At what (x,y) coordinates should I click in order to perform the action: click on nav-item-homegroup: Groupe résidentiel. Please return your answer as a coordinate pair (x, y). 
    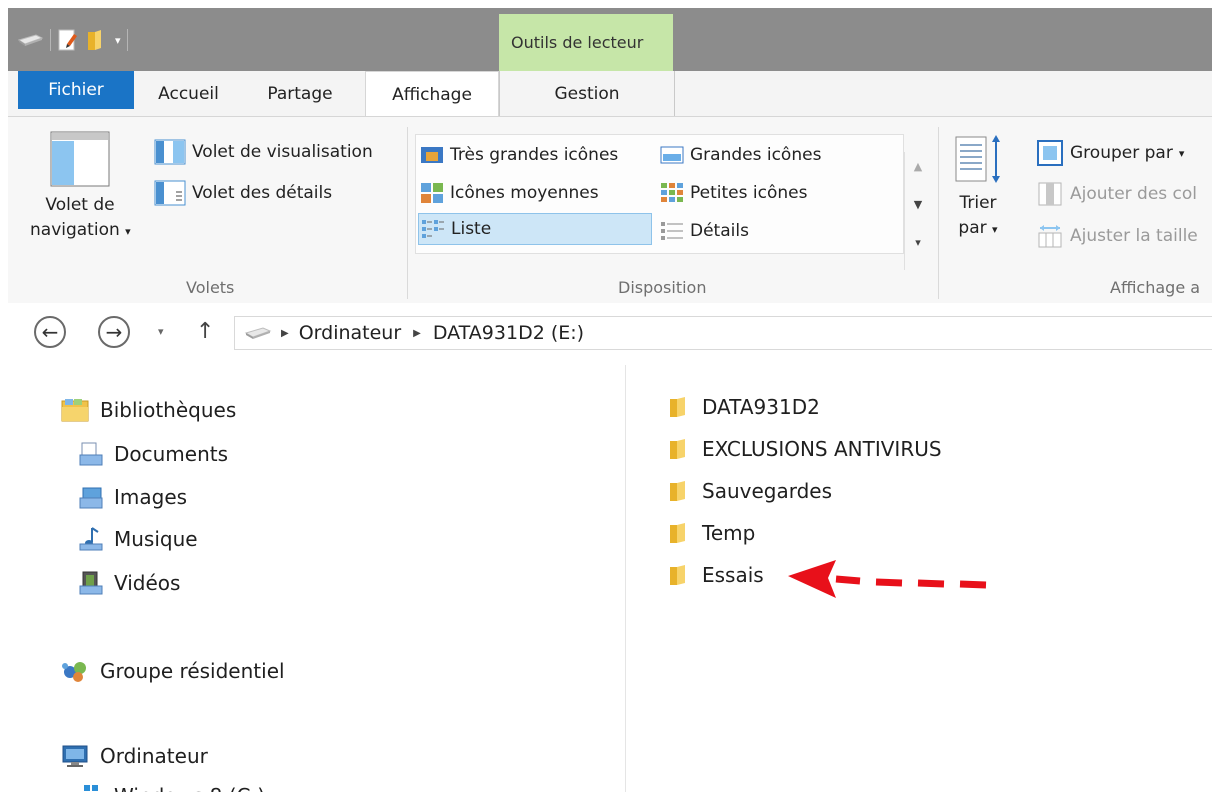
    Looking at the image, I should click on (172, 671).